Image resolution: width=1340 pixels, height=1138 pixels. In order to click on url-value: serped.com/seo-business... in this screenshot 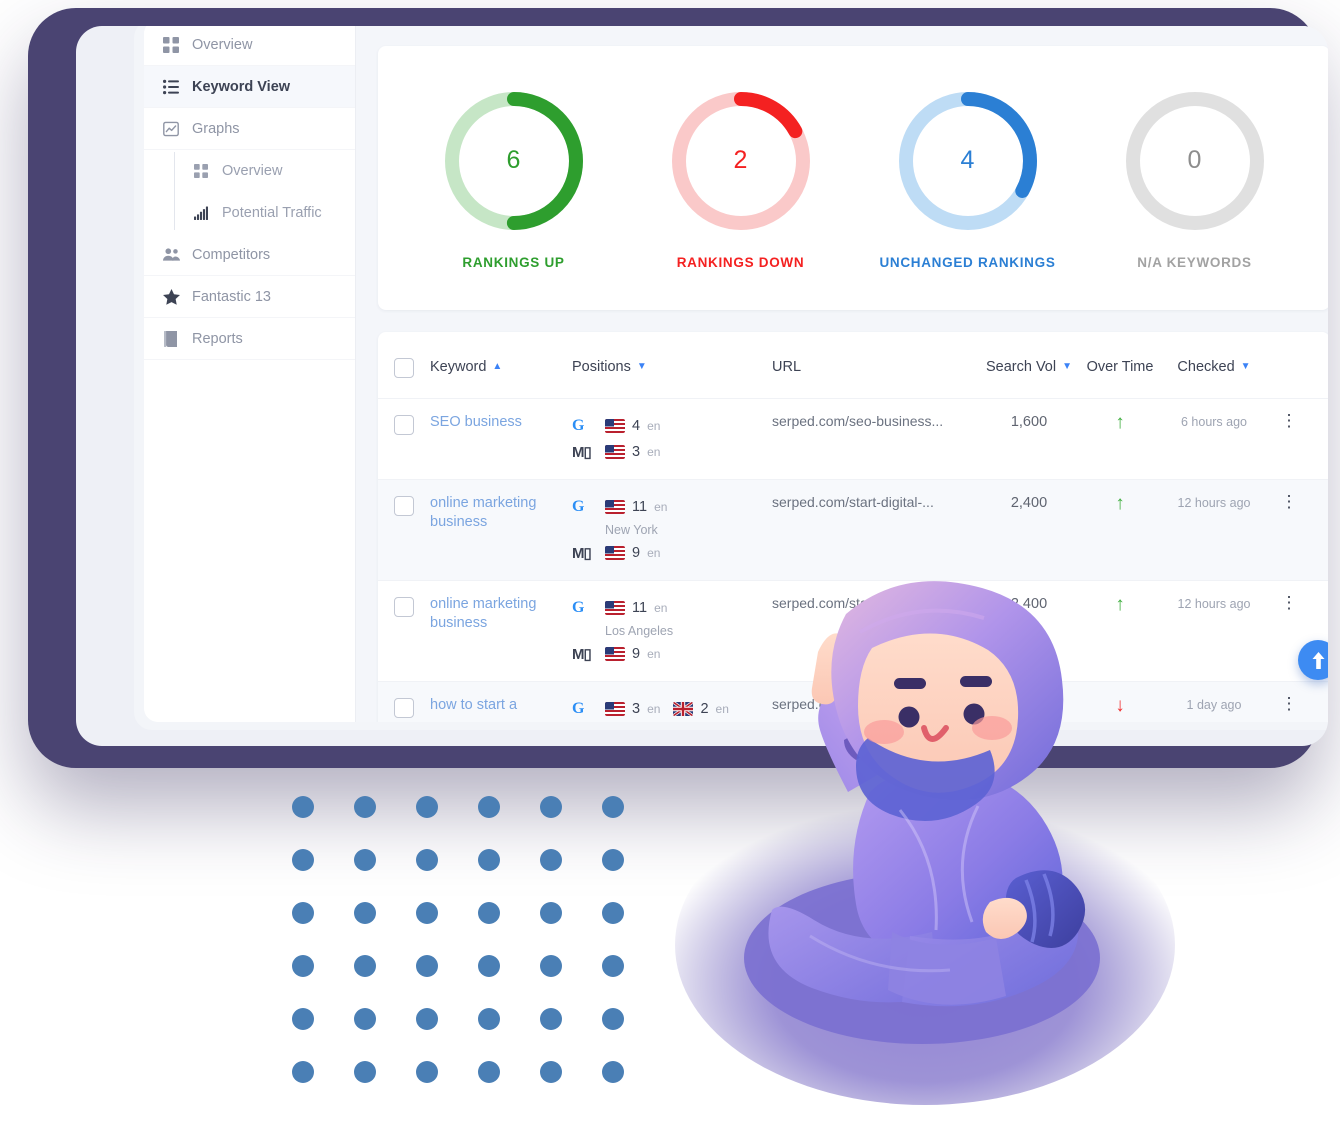, I will do `click(857, 421)`.